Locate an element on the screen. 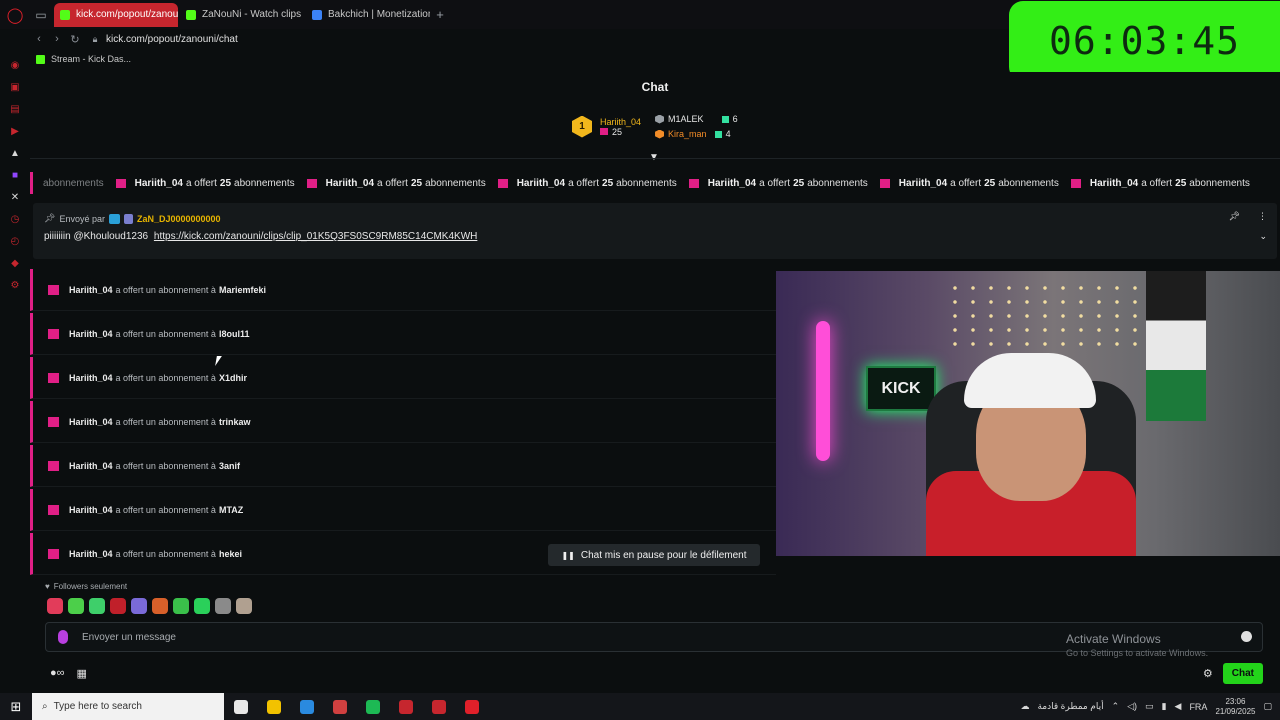 This screenshot has height=720, width=1280. emoji-smile-icon is located at coordinates (1246, 636).